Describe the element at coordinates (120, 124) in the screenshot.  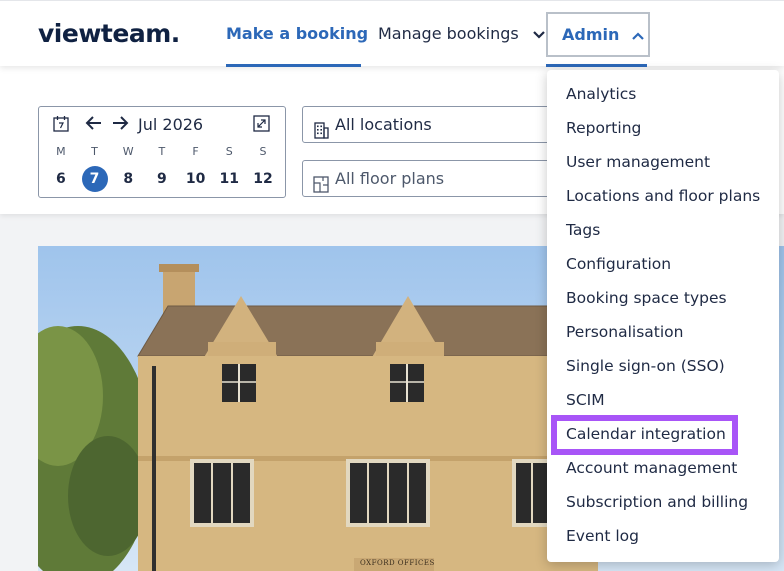
I see `arrow-right-icon` at that location.